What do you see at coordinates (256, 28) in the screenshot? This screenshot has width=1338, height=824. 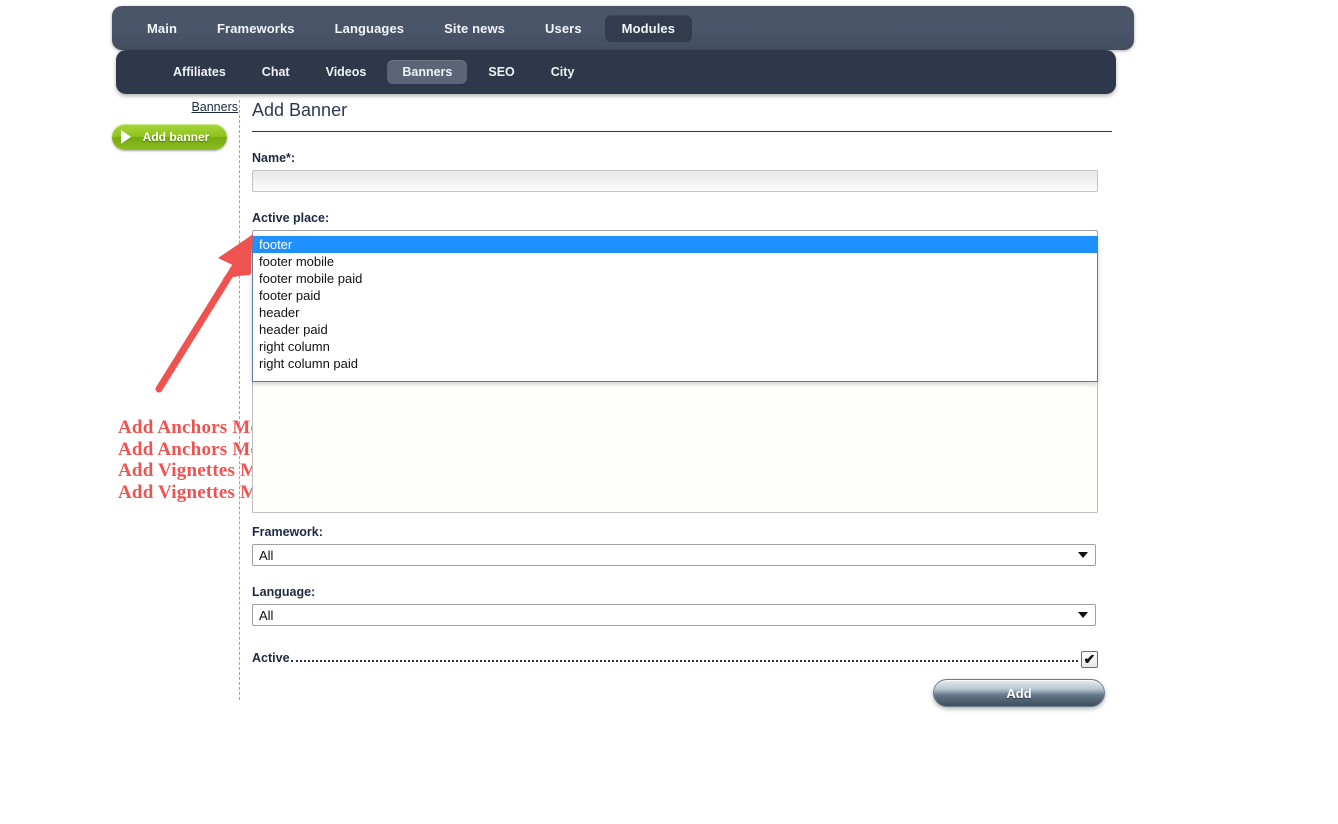 I see `nav-item-frameworks: Frameworks` at bounding box center [256, 28].